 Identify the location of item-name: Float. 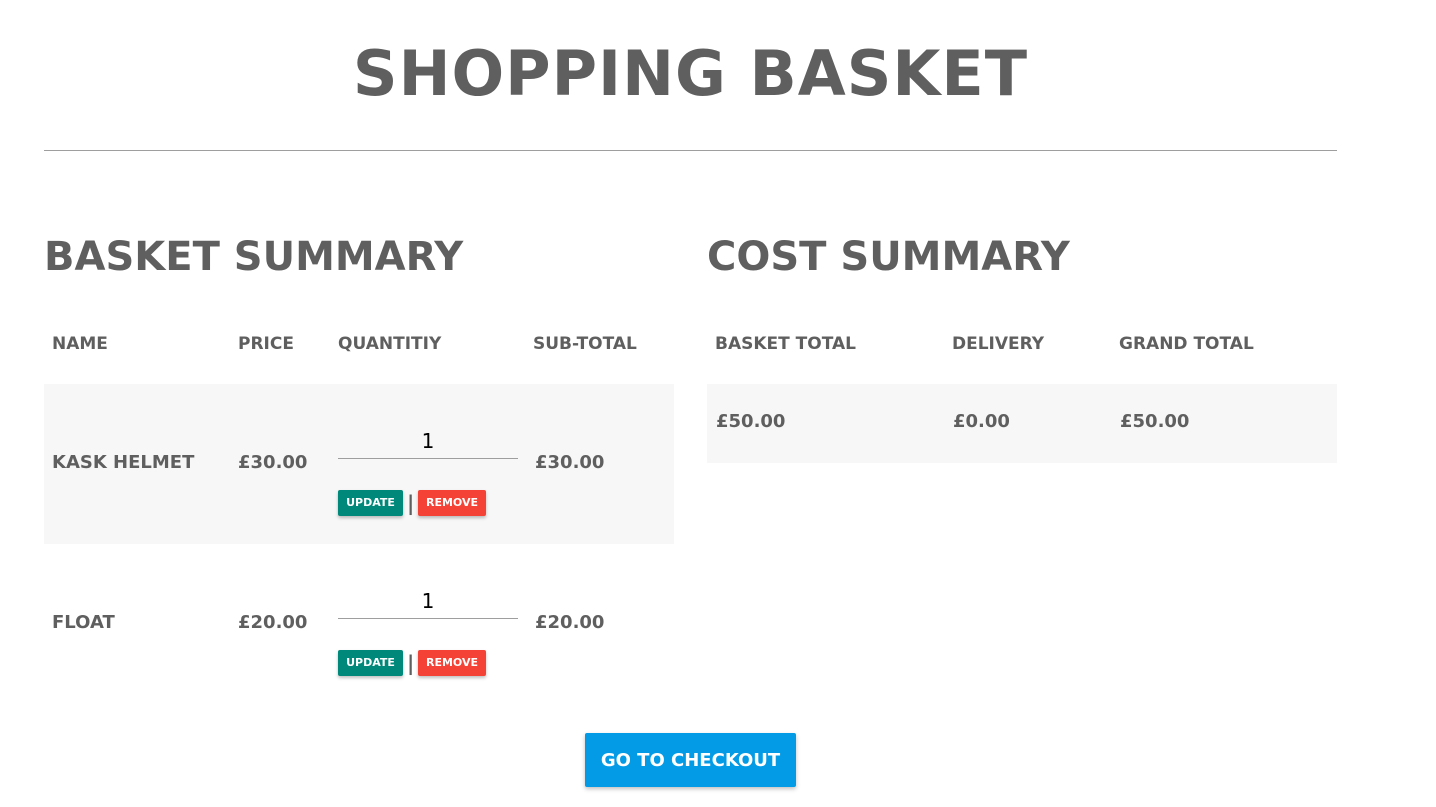
(83, 622).